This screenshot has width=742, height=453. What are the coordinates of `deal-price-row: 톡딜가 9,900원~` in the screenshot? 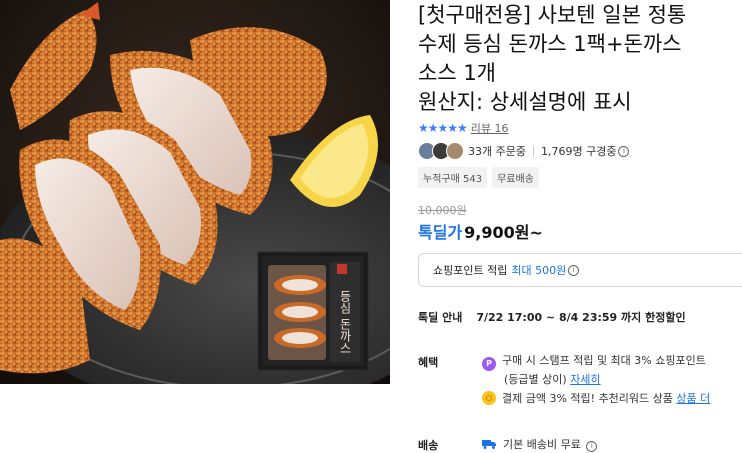 It's located at (480, 231).